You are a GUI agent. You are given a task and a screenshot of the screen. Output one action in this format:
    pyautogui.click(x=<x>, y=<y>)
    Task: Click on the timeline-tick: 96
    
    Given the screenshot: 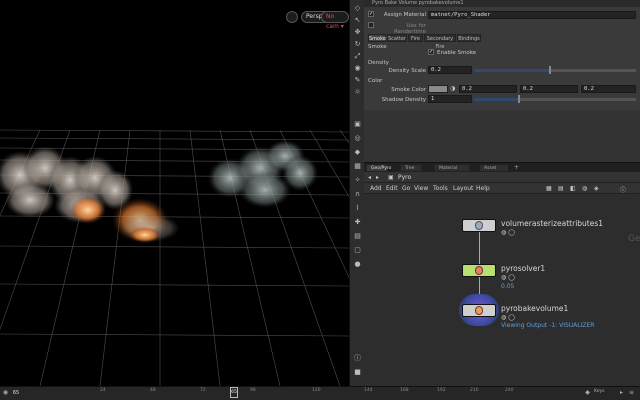 What is the action you would take?
    pyautogui.click(x=253, y=390)
    